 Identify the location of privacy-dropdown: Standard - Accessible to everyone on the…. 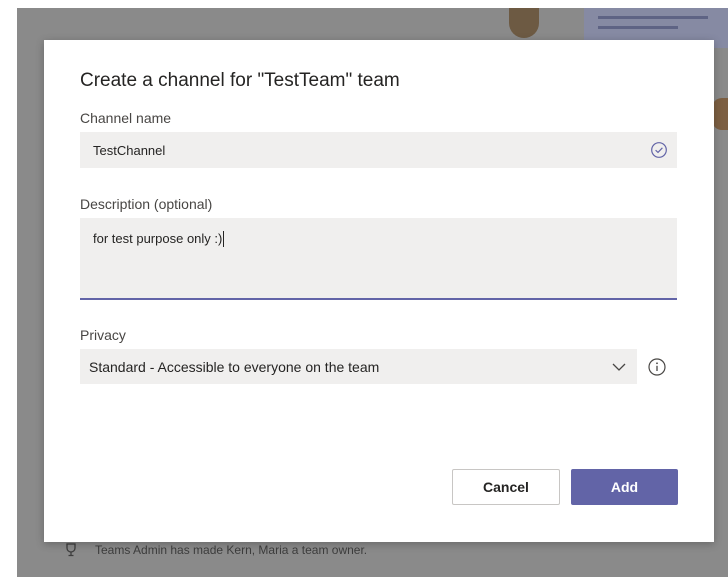
(358, 366).